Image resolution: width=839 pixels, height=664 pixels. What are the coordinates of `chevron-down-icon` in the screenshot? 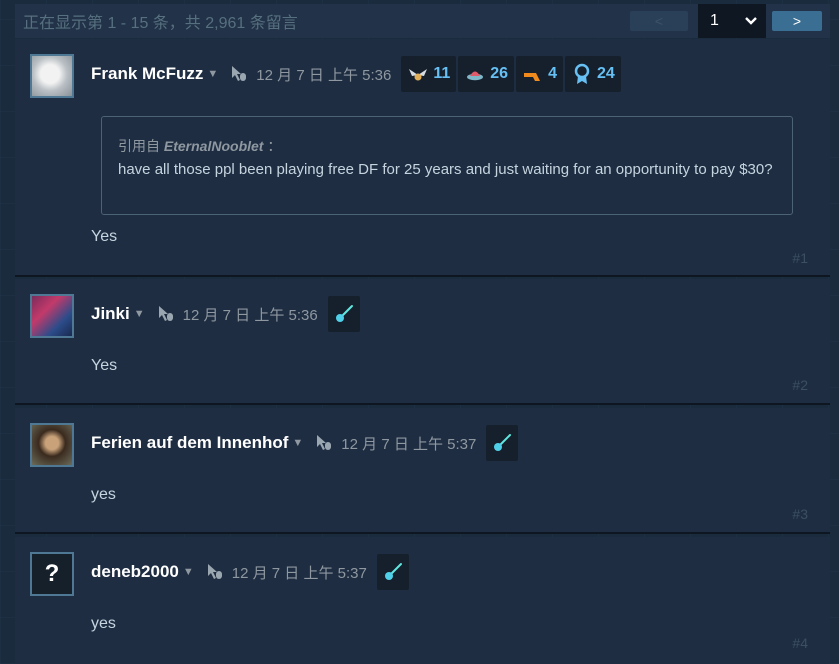 It's located at (751, 21).